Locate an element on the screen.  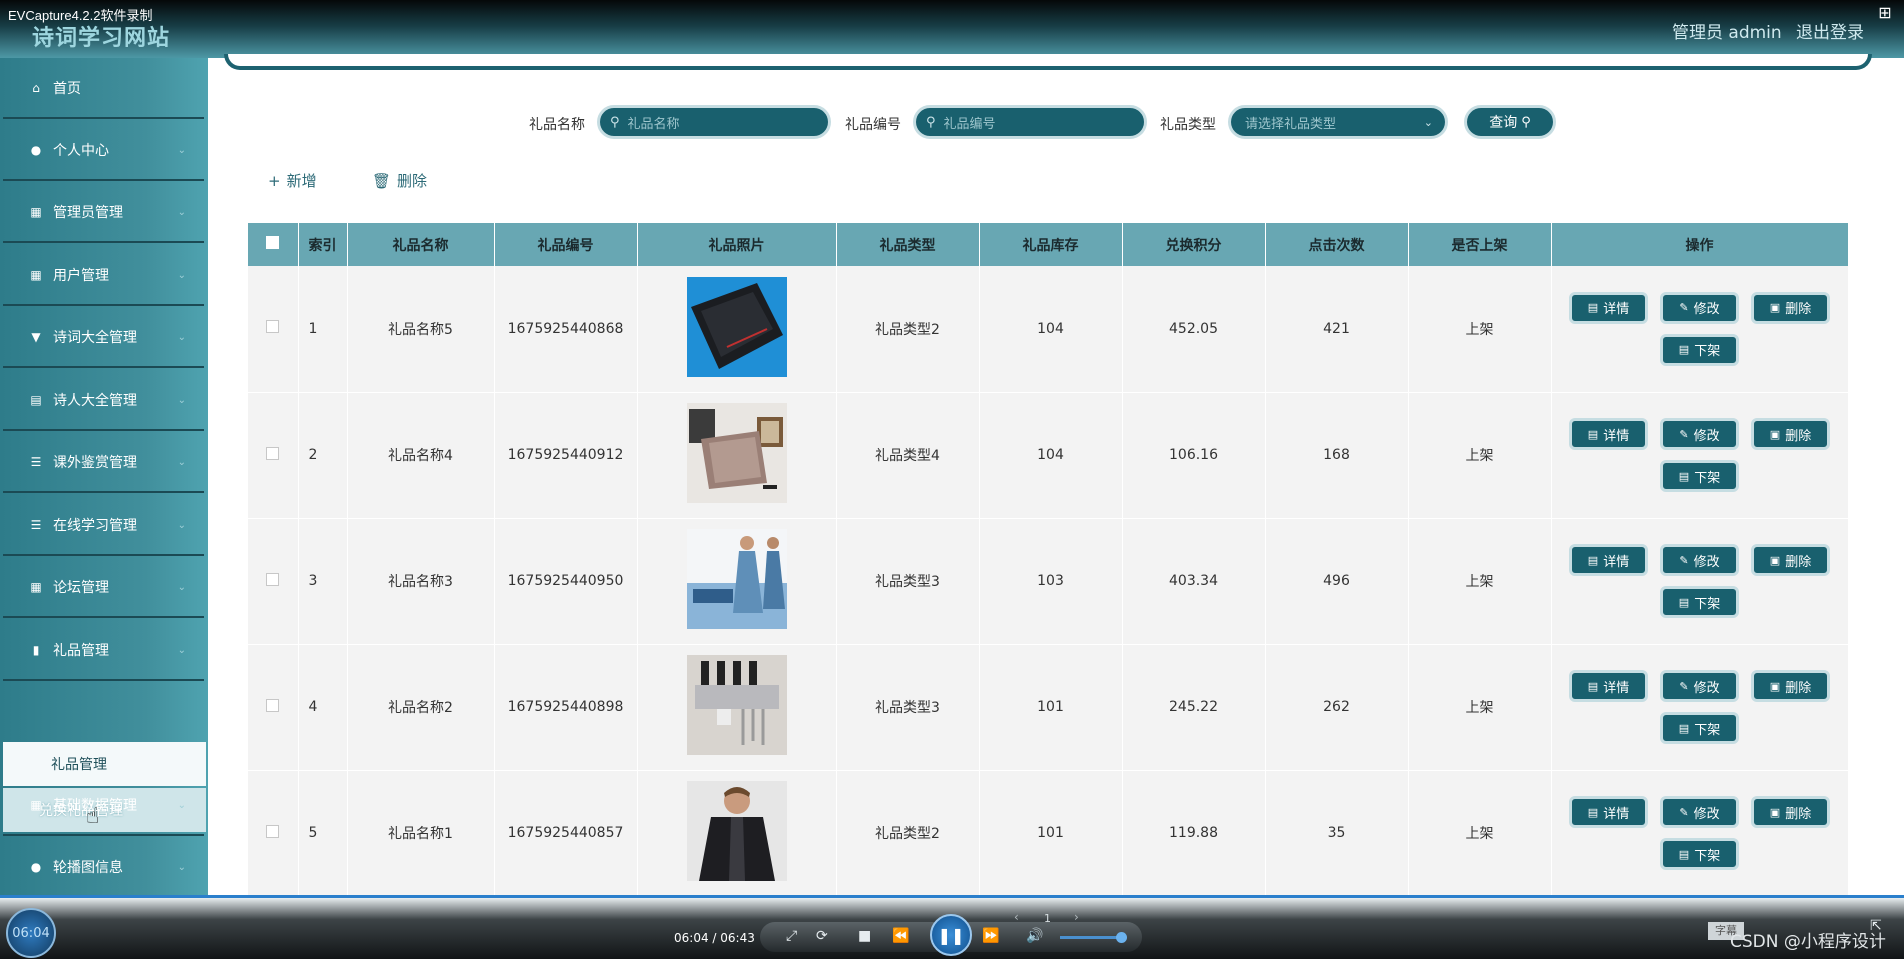
stop-icon: ■ is located at coordinates (864, 936).